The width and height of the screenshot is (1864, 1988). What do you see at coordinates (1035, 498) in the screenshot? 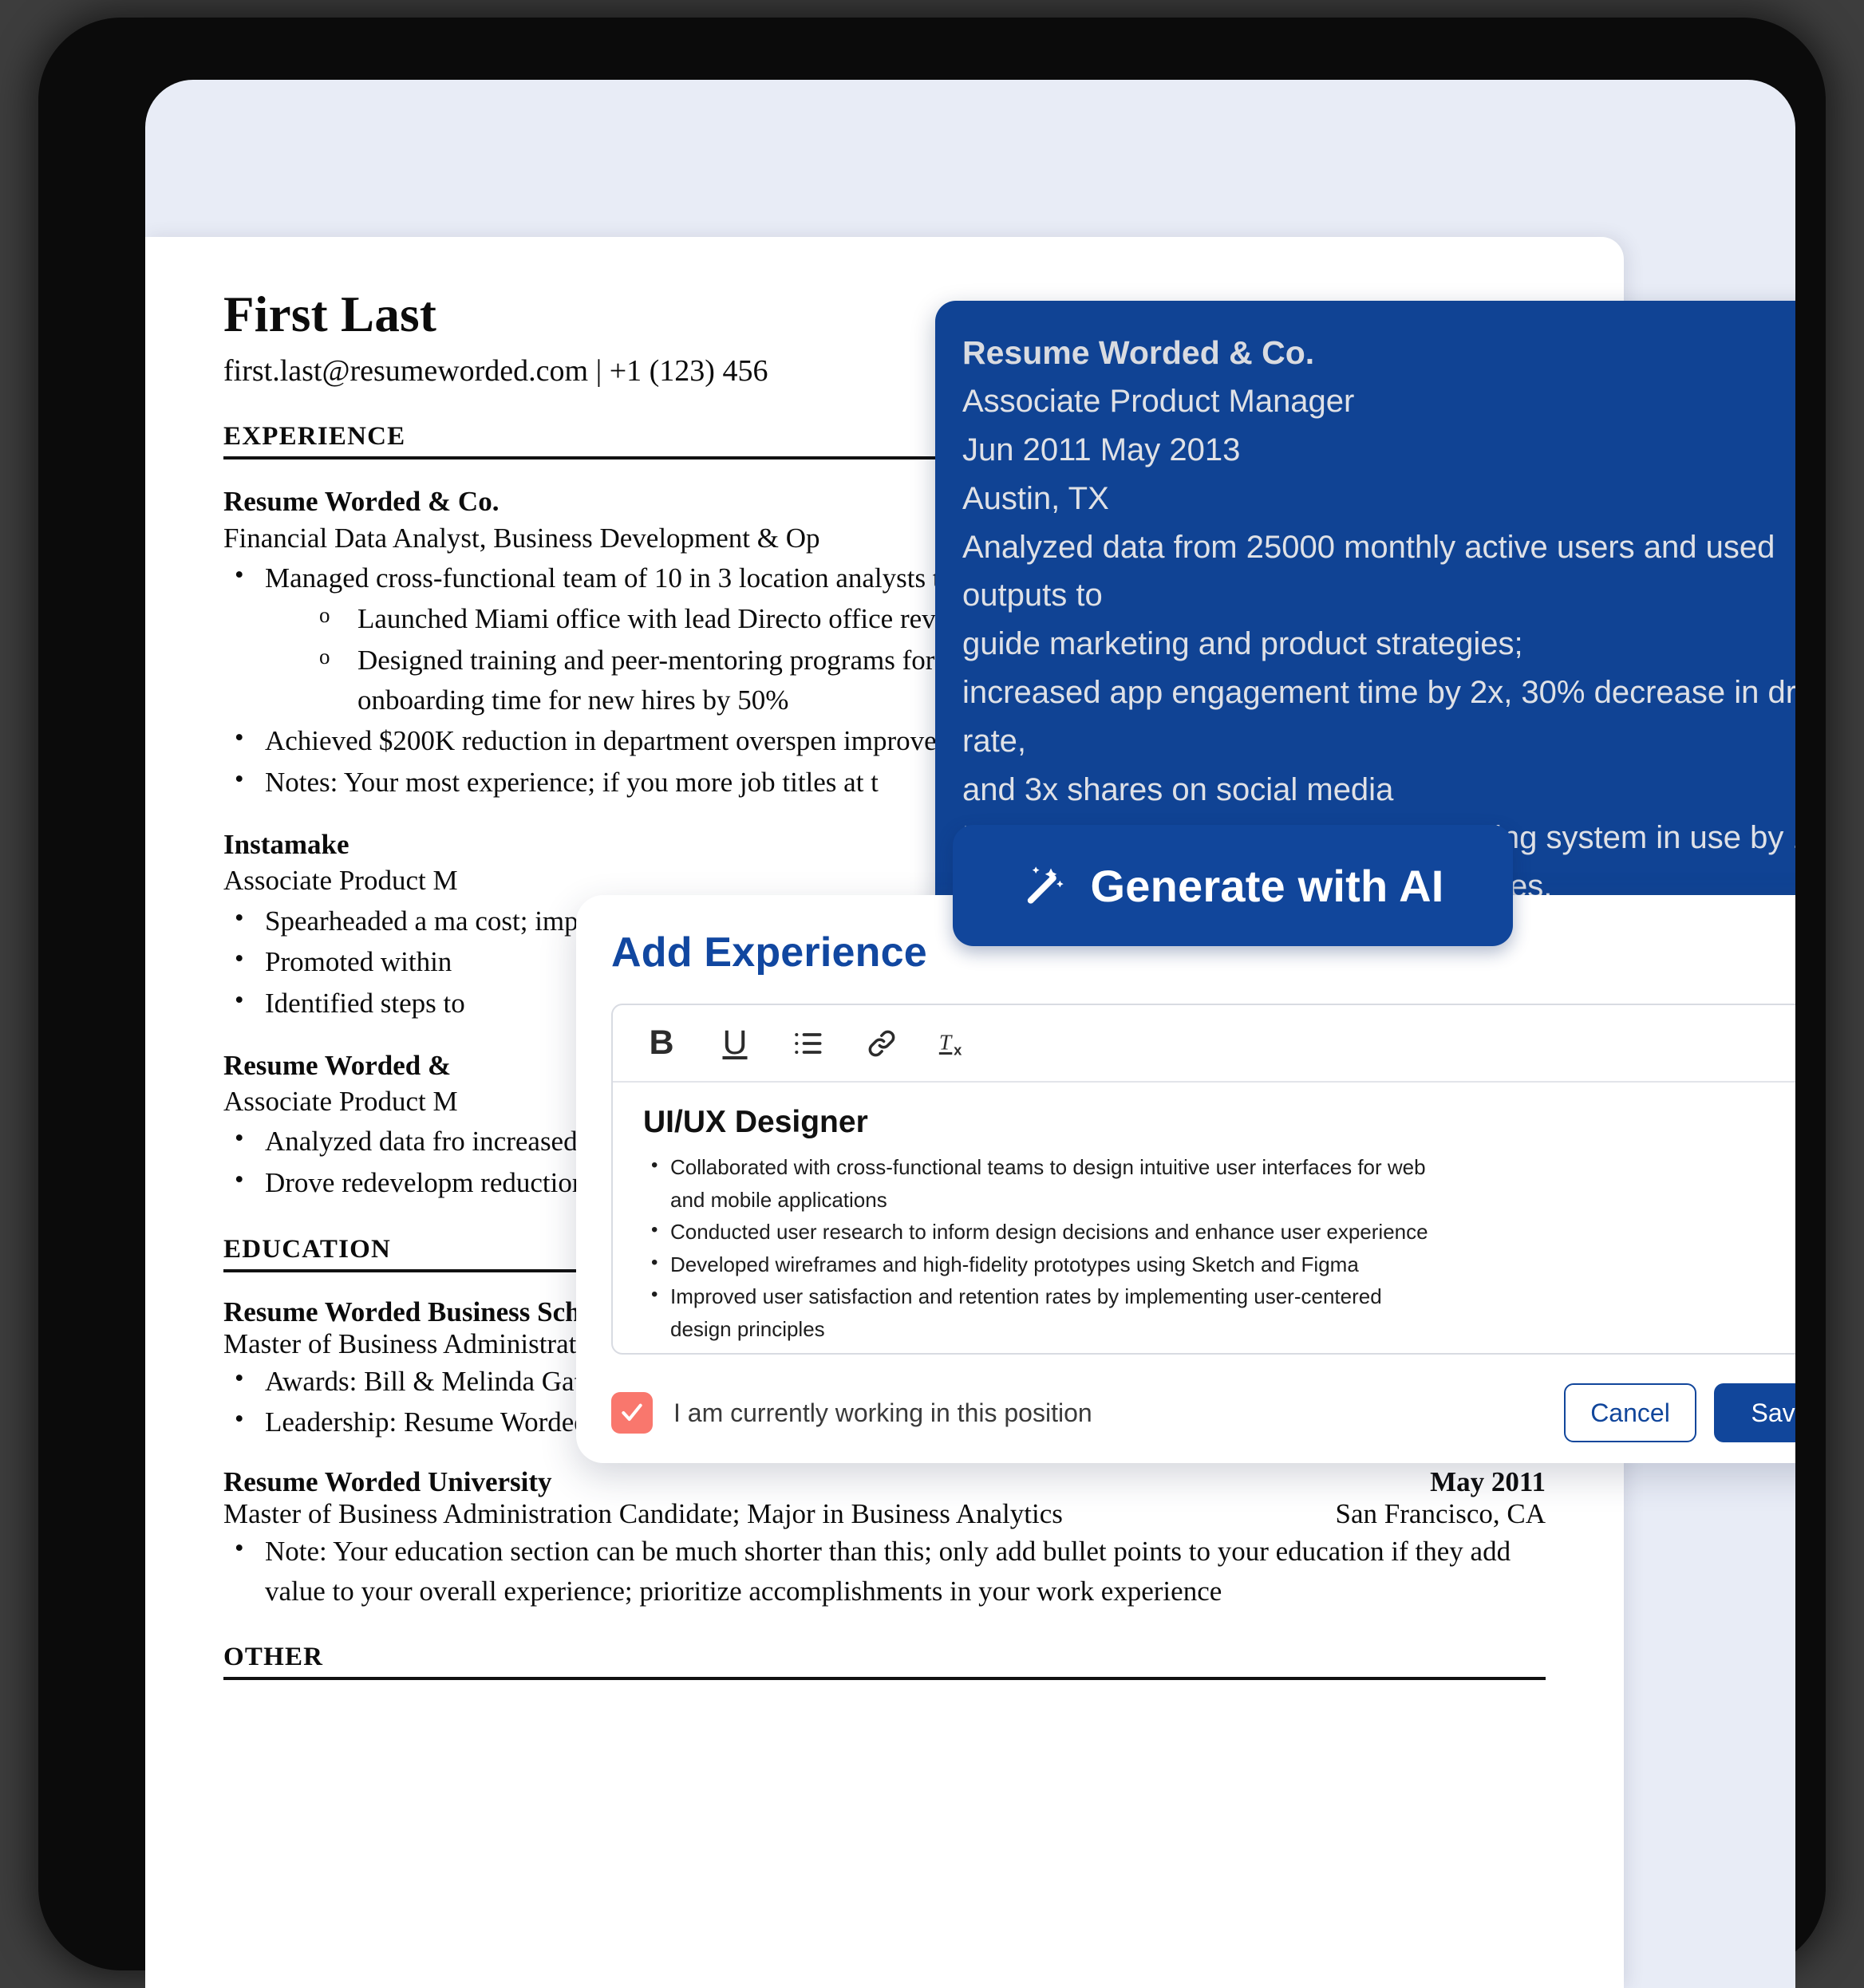
I see `ai-panel-line: Austin, TX` at bounding box center [1035, 498].